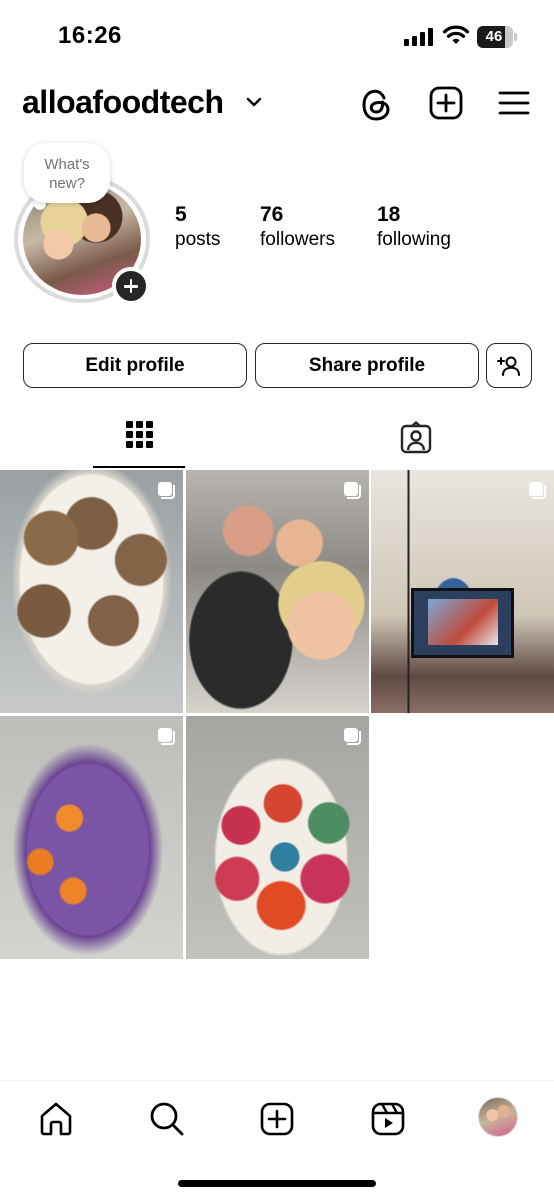  What do you see at coordinates (197, 227) in the screenshot?
I see `posts-stat: 5 posts` at bounding box center [197, 227].